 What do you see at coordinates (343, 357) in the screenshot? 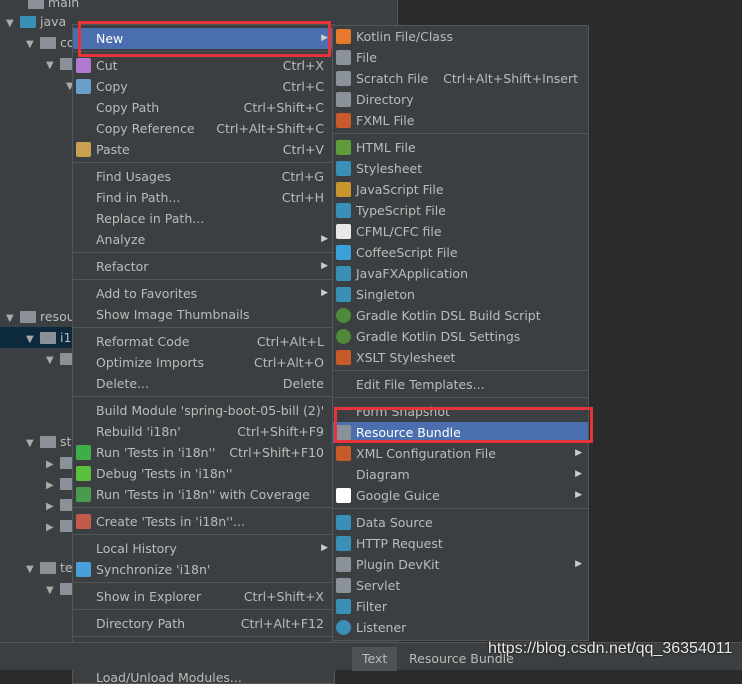
I see `xslt-file-icon` at bounding box center [343, 357].